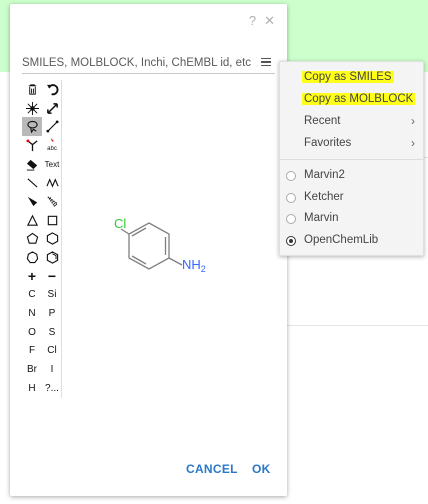 The width and height of the screenshot is (428, 504). Describe the element at coordinates (328, 143) in the screenshot. I see `favorites-label: Favorites` at that location.